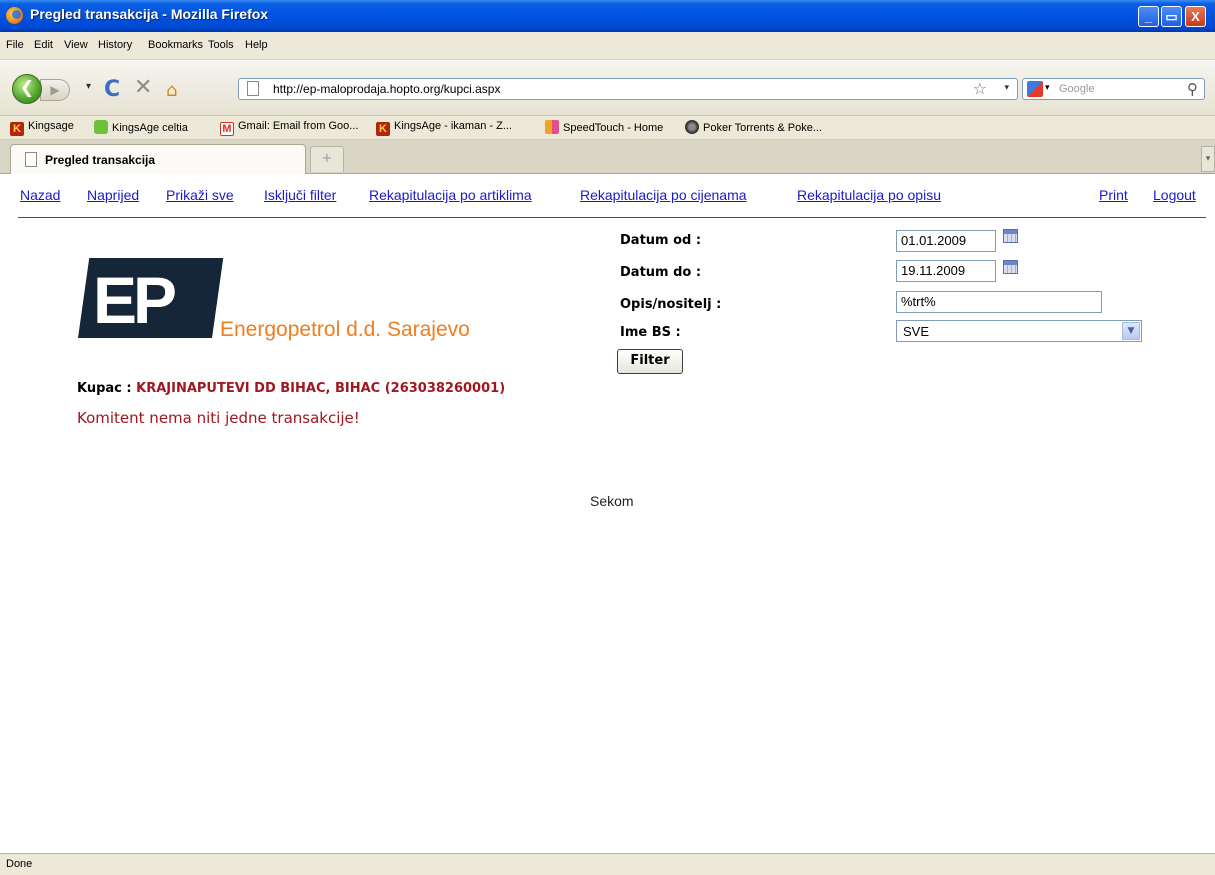  Describe the element at coordinates (112, 89) in the screenshot. I see `reload-icon: C` at that location.